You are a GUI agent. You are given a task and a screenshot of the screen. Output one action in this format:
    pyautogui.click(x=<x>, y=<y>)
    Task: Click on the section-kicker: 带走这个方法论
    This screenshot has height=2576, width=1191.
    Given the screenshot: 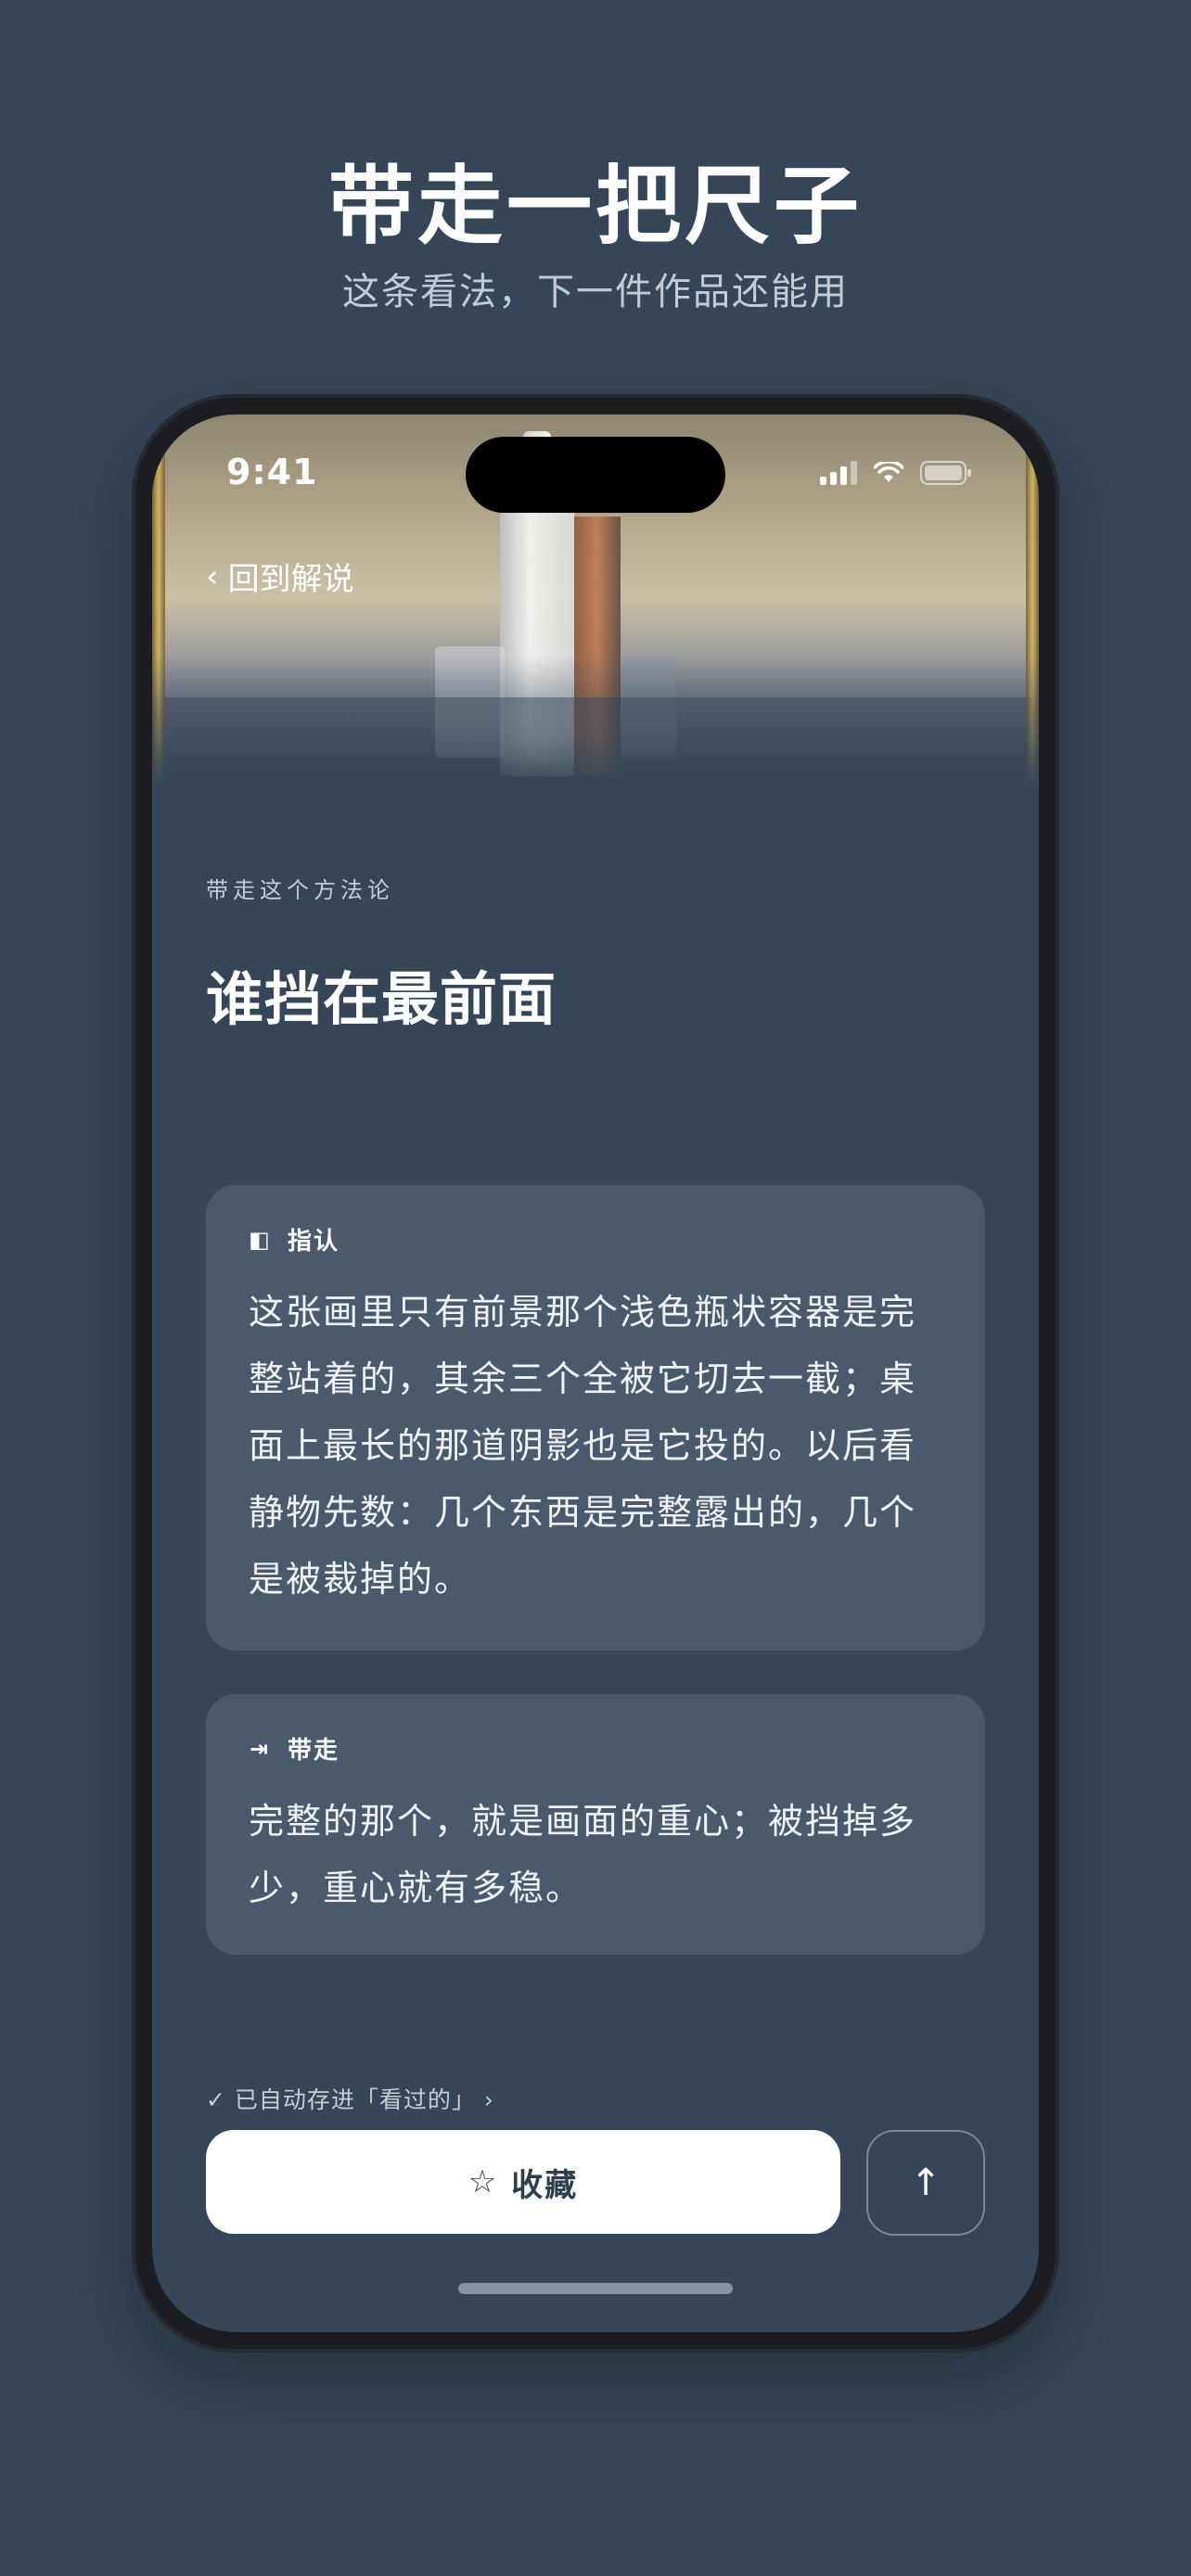 What is the action you would take?
    pyautogui.click(x=300, y=890)
    